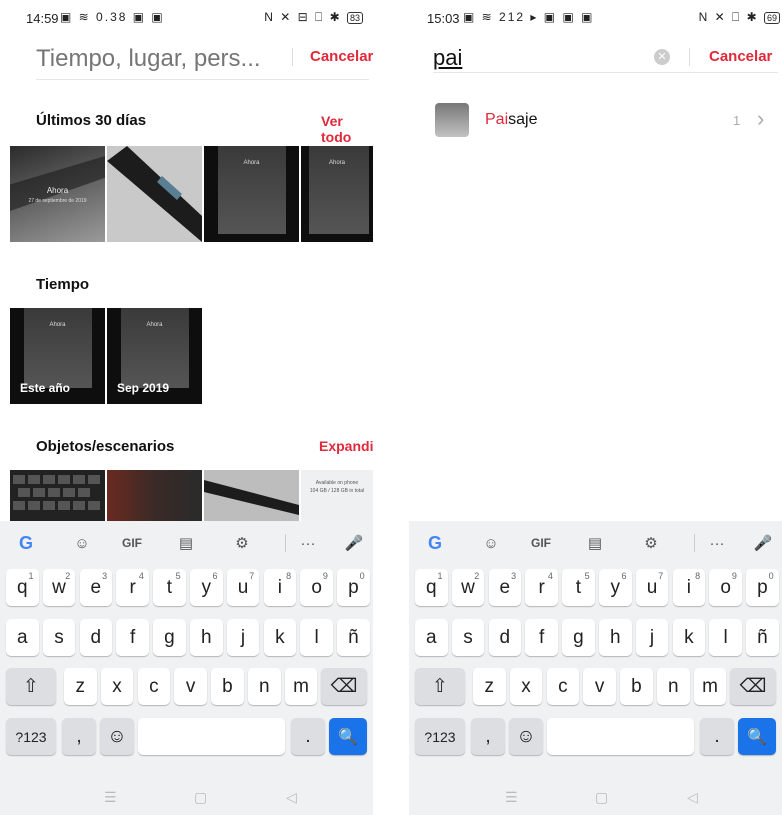  Describe the element at coordinates (541, 587) in the screenshot. I see `key-r: r4` at that location.